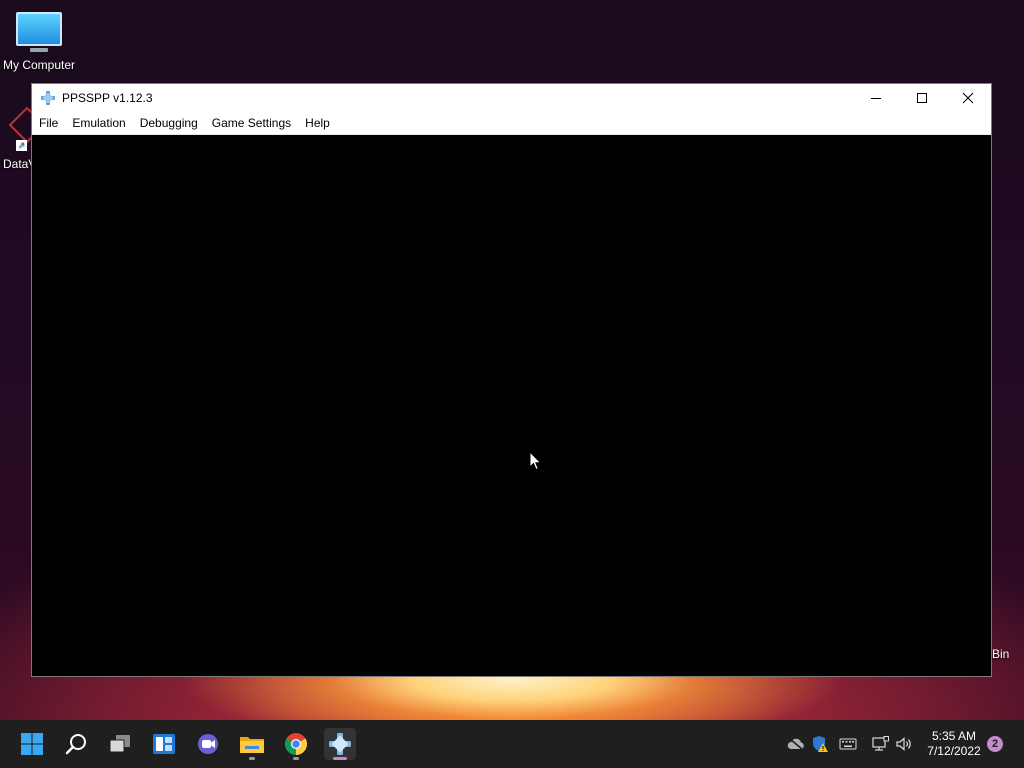  Describe the element at coordinates (512, 744) in the screenshot. I see `taskbar: 5:35 AM 7/12/2022 2` at that location.